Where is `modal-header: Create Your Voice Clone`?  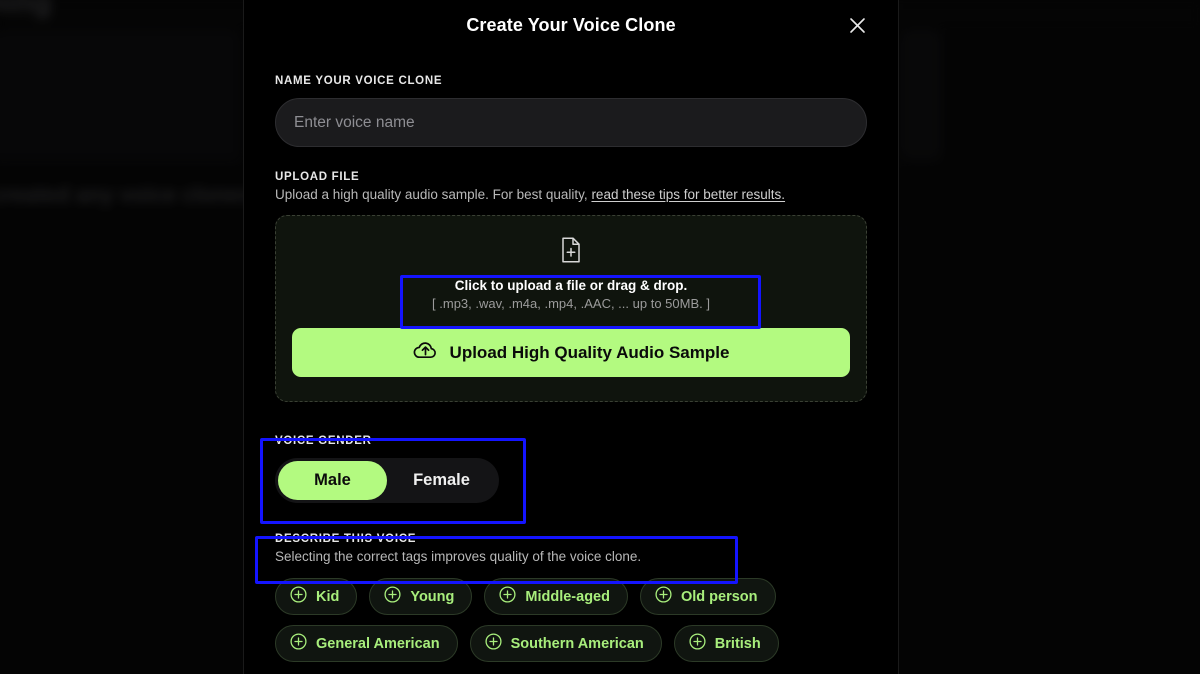
modal-header: Create Your Voice Clone is located at coordinates (571, 26).